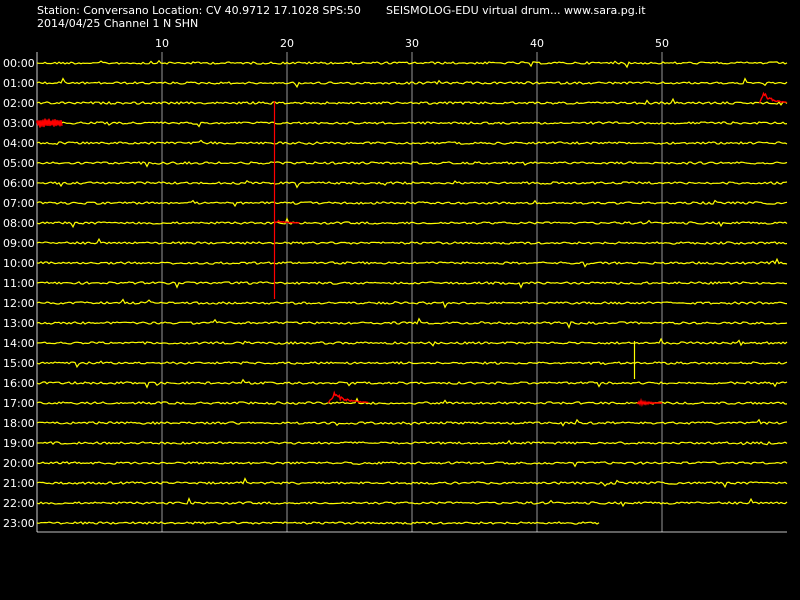 The image size is (800, 600). Describe the element at coordinates (19, 203) in the screenshot. I see `hour-label: 07:00` at that location.